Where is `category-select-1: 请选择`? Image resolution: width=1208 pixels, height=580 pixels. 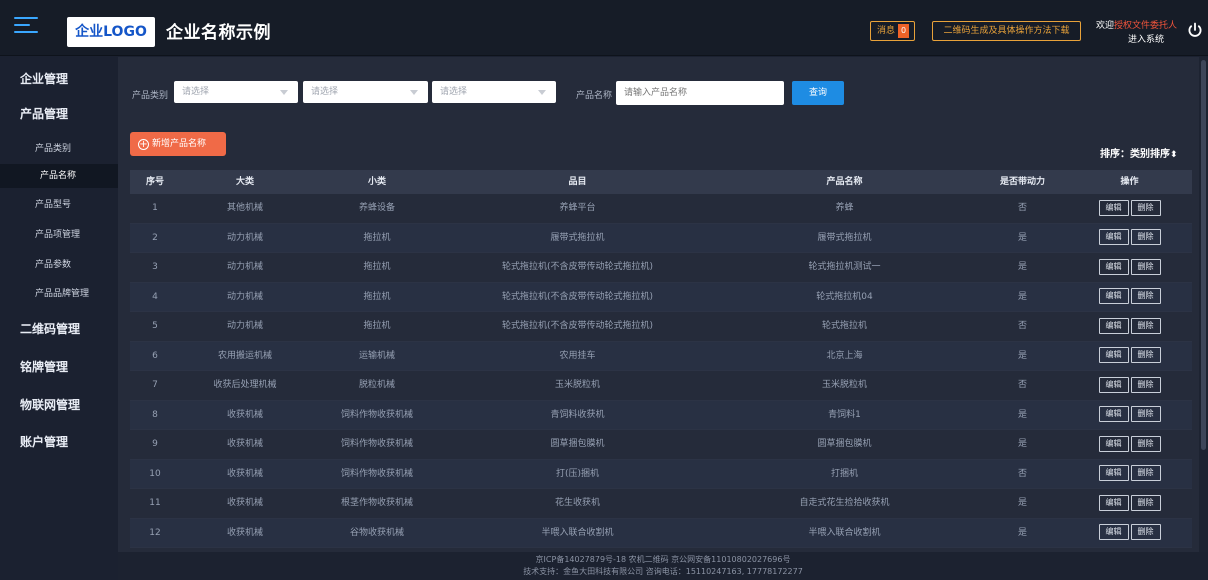 category-select-1: 请选择 is located at coordinates (236, 92).